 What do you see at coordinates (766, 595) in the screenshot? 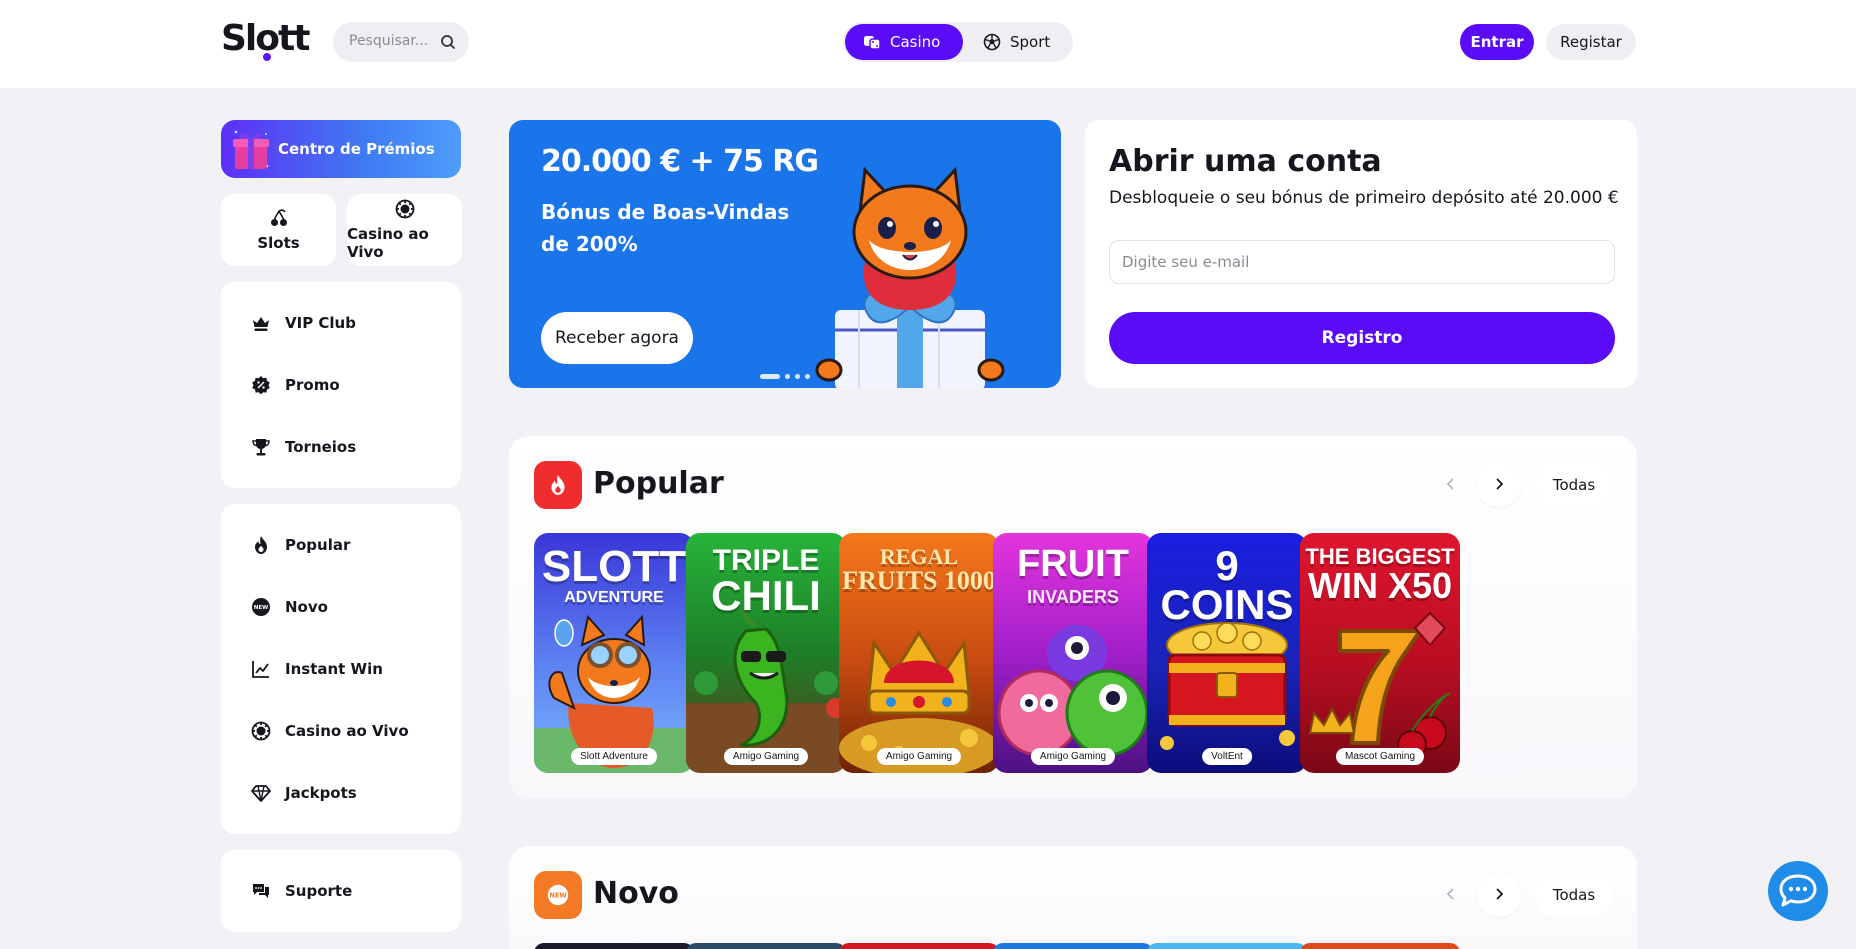
I see `game-subtitle: CHILI` at bounding box center [766, 595].